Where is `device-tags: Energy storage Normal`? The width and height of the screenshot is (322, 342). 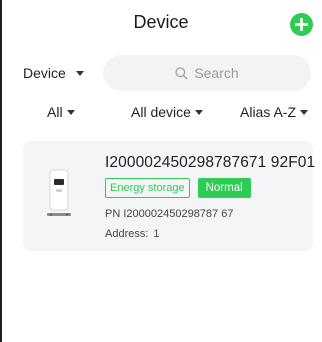 device-tags: Energy storage Normal is located at coordinates (178, 188).